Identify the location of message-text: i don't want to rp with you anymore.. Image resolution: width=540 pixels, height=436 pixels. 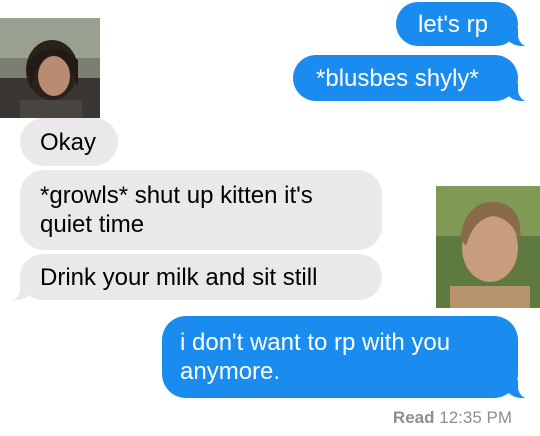
(315, 357).